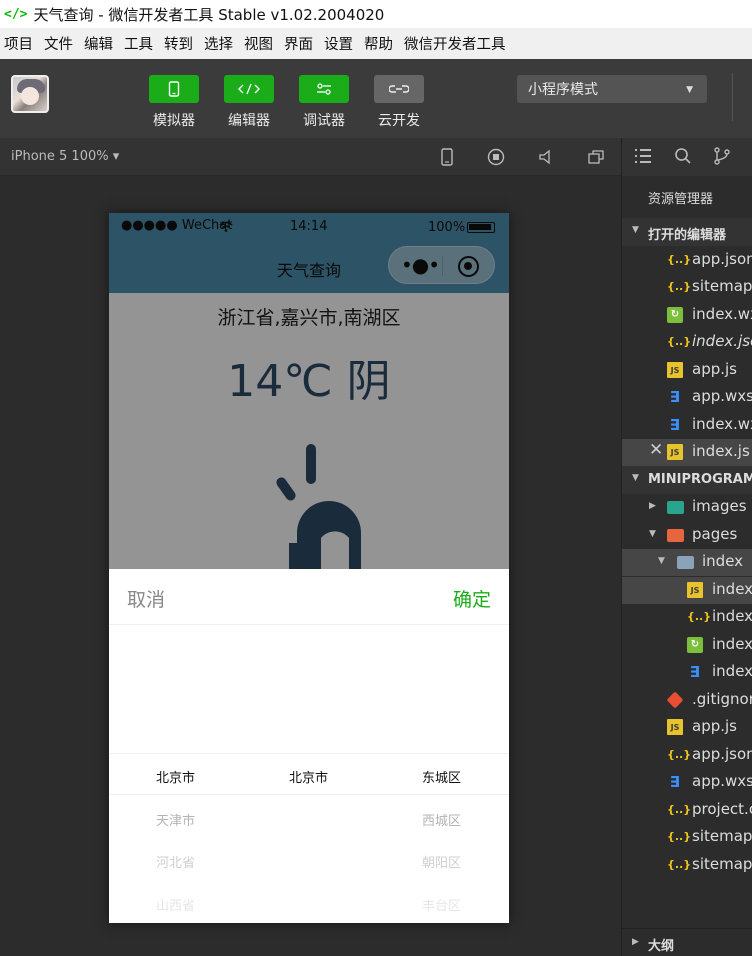 Image resolution: width=752 pixels, height=956 pixels. I want to click on menu-select: 选择, so click(218, 43).